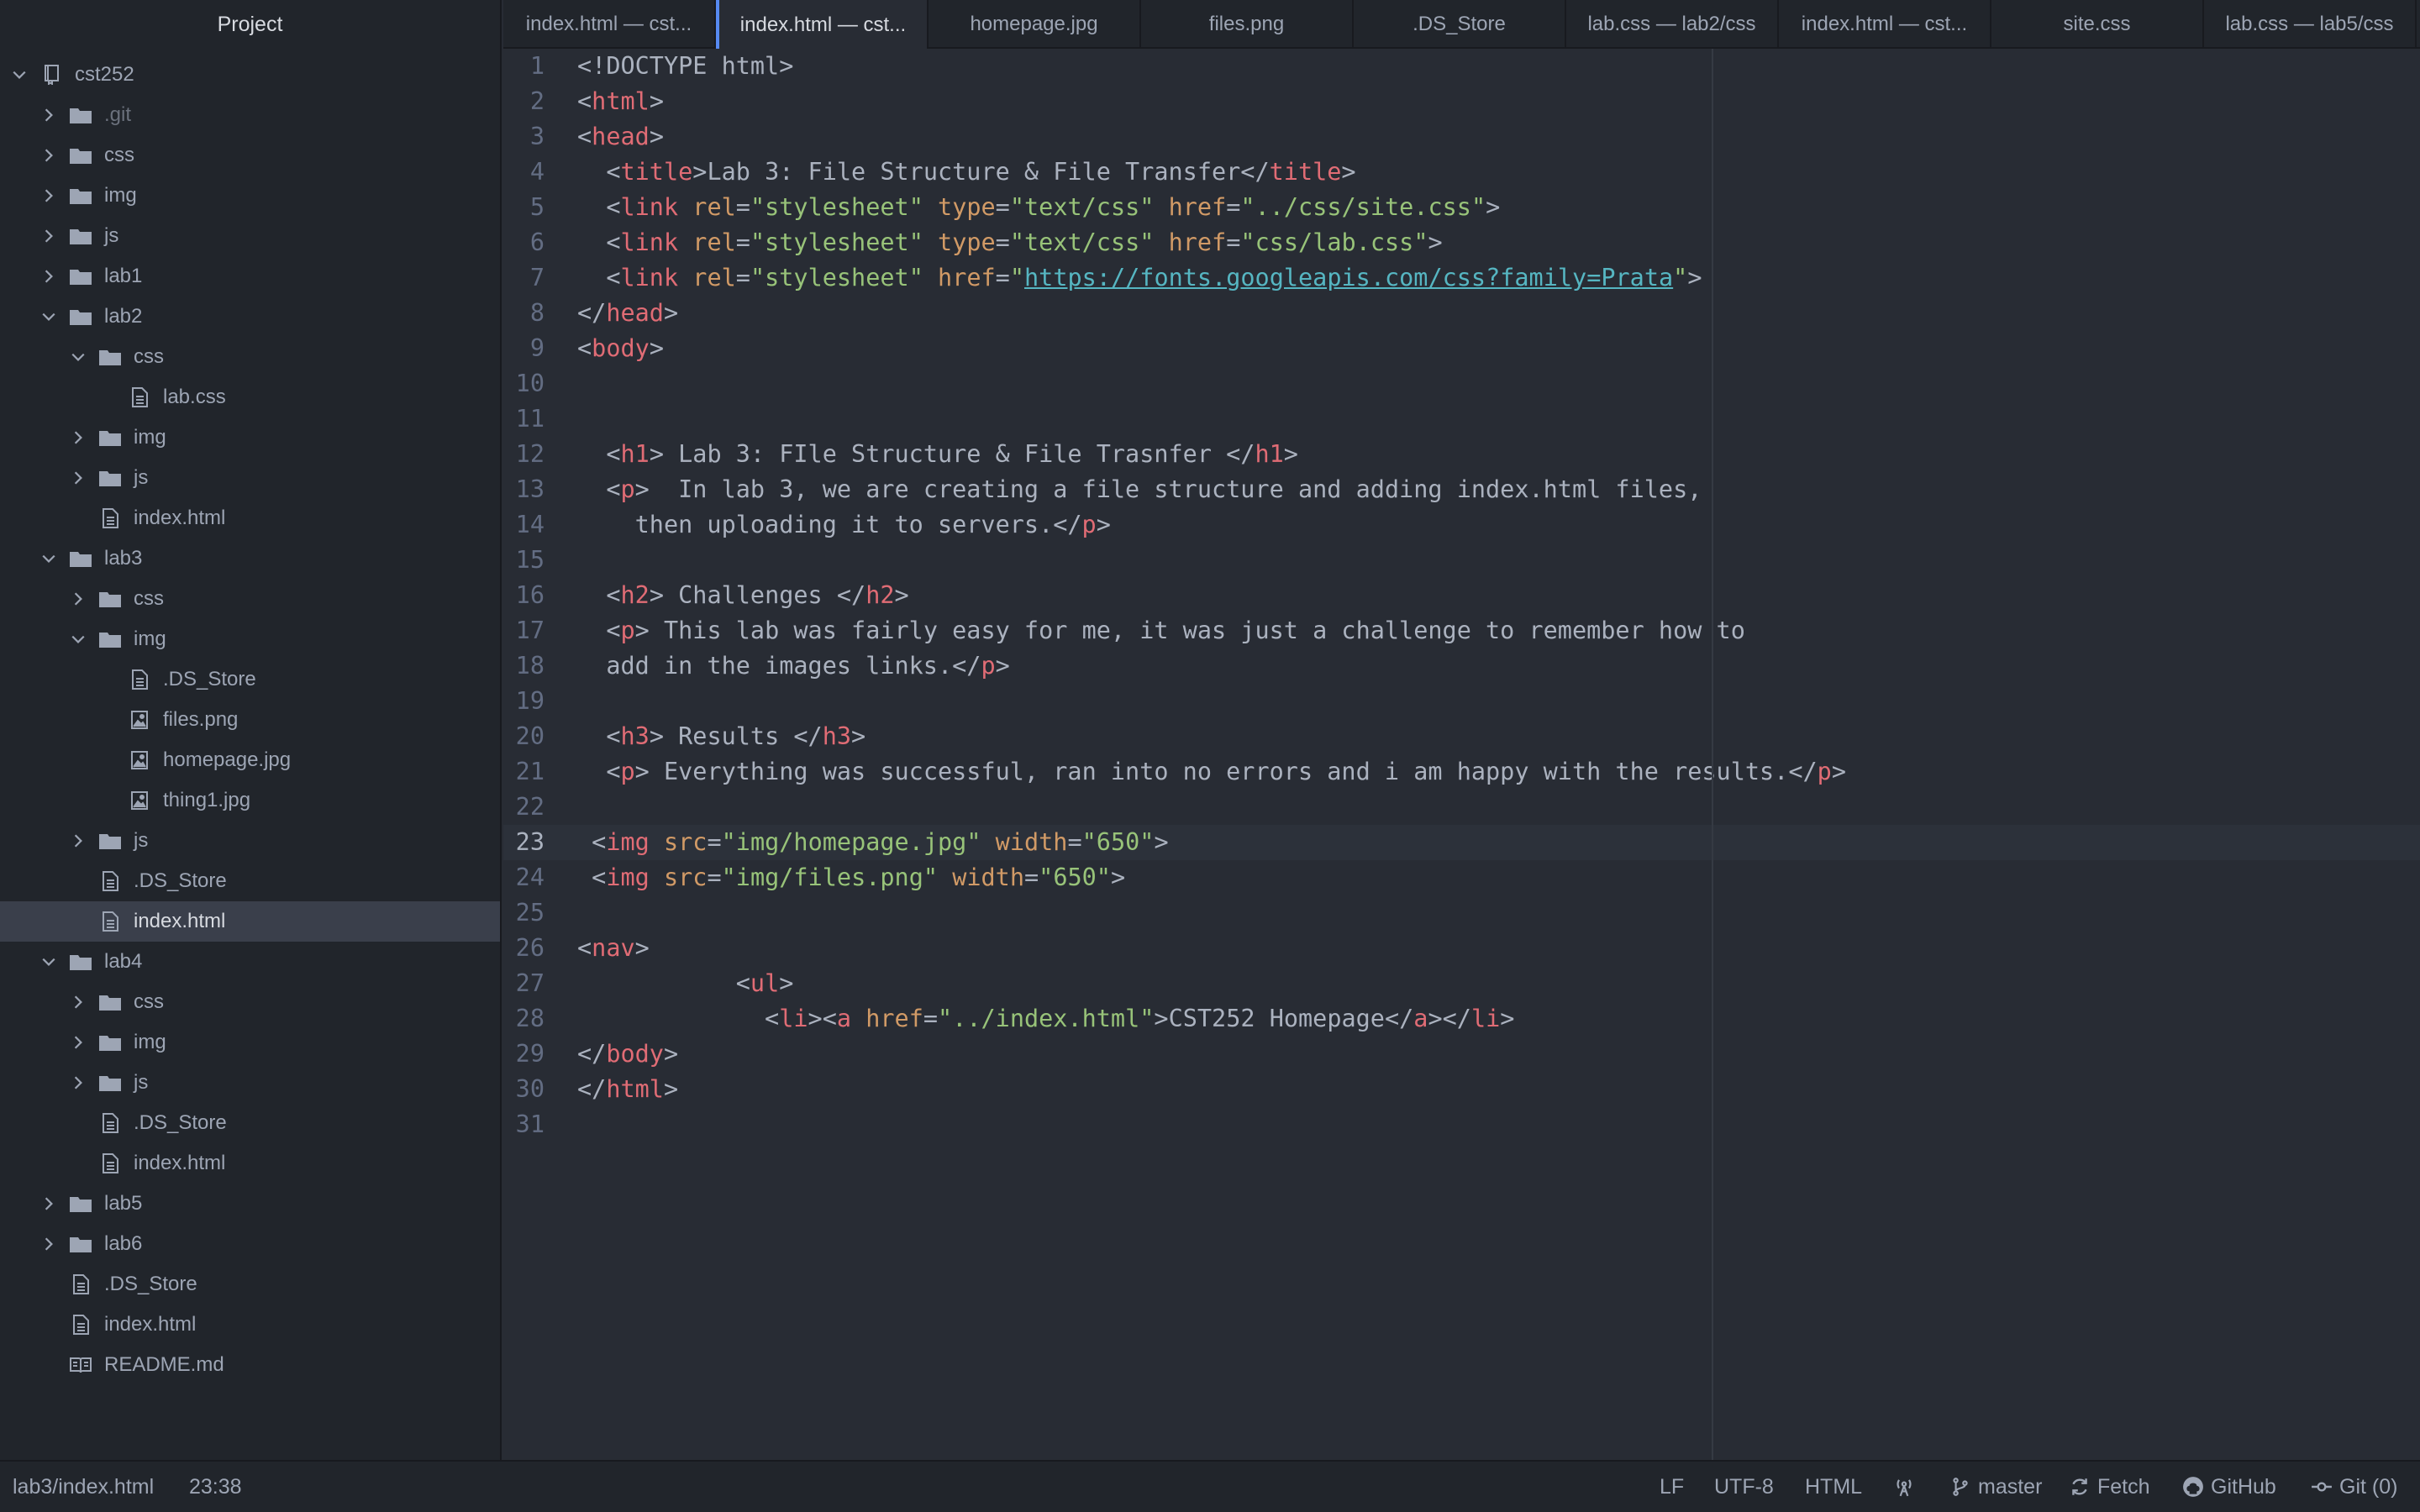 This screenshot has width=2420, height=1512. What do you see at coordinates (2097, 24) in the screenshot?
I see `tab: site.css` at bounding box center [2097, 24].